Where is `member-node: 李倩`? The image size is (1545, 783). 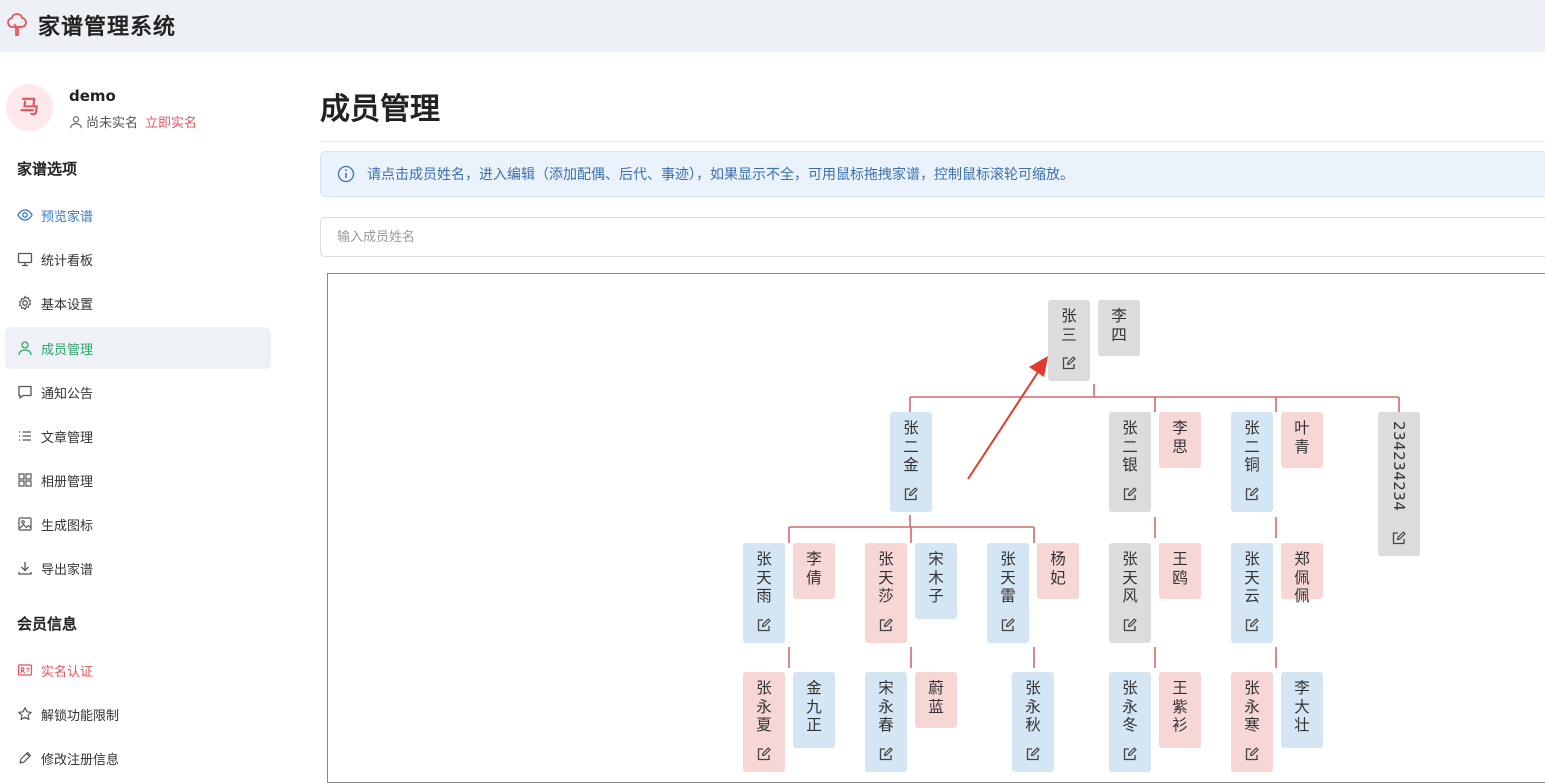
member-node: 李倩 is located at coordinates (814, 571).